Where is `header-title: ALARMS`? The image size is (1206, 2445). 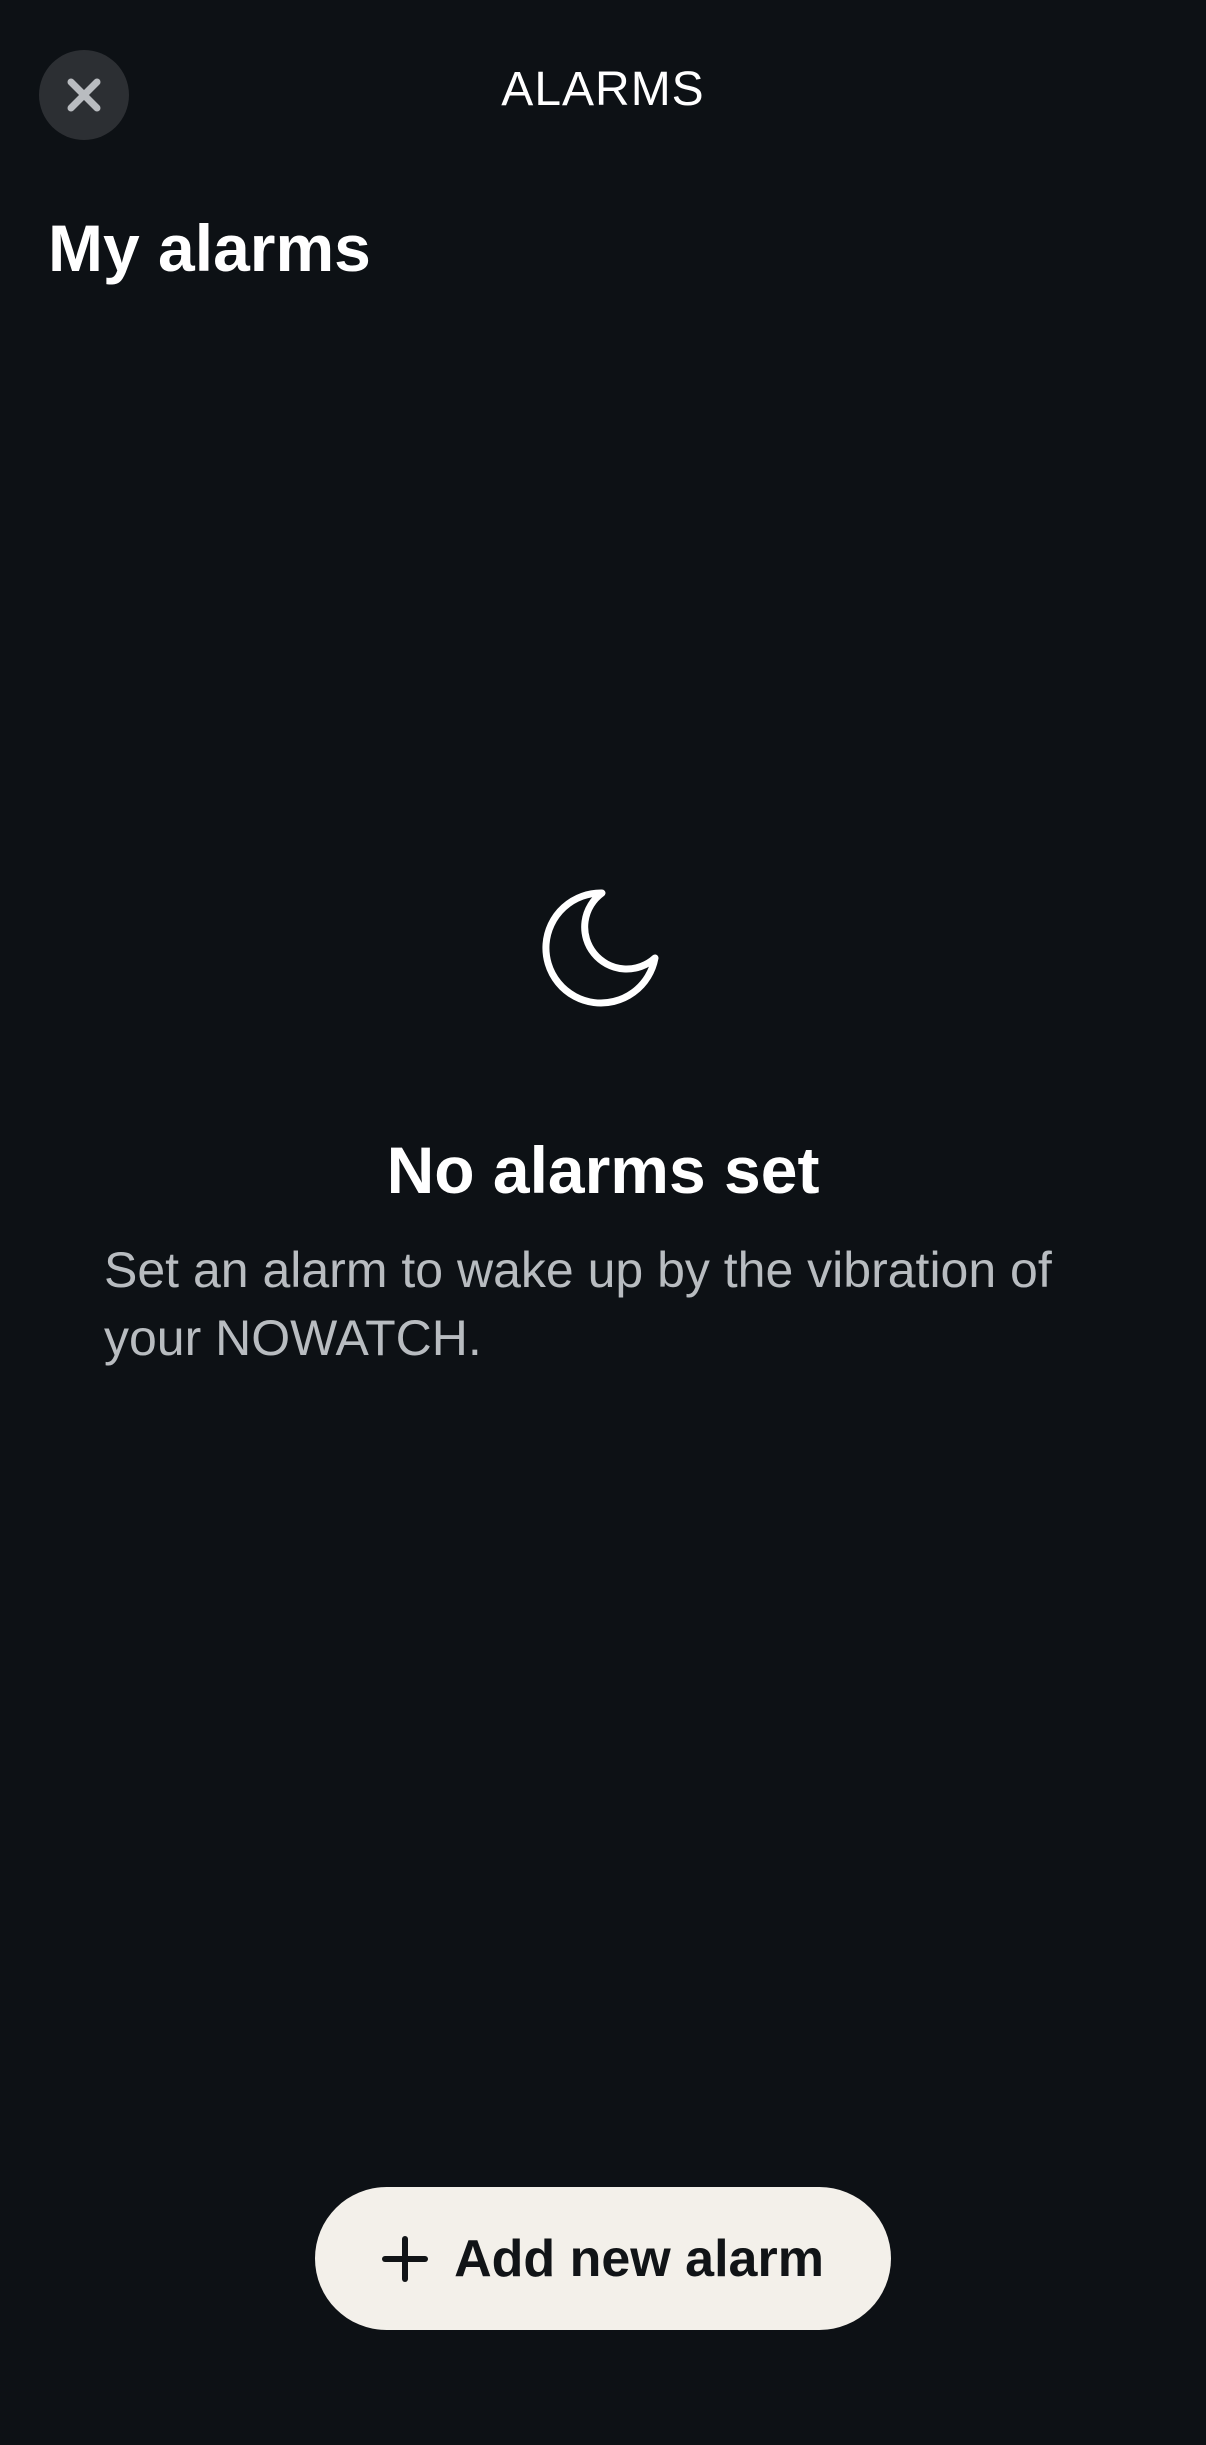 header-title: ALARMS is located at coordinates (603, 89).